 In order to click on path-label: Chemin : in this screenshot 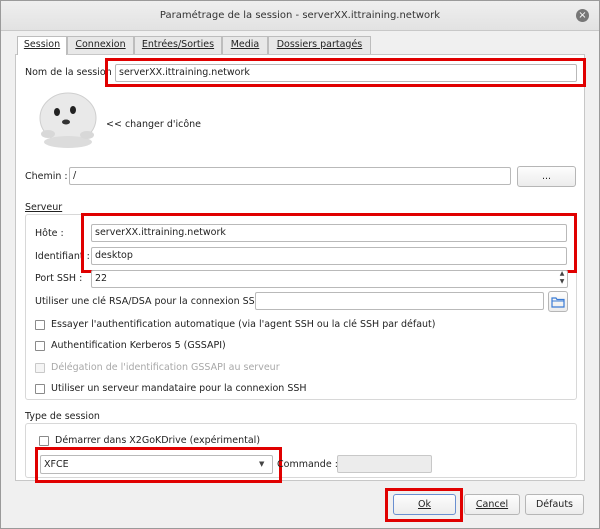, I will do `click(46, 176)`.